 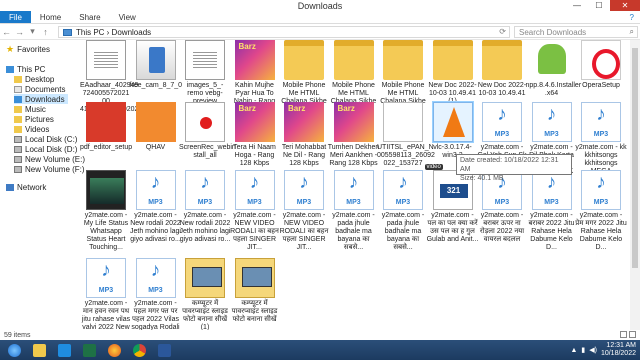 What do you see at coordinates (320, 17) in the screenshot?
I see `ribbon-tabs: File Home Share View ?` at bounding box center [320, 17].